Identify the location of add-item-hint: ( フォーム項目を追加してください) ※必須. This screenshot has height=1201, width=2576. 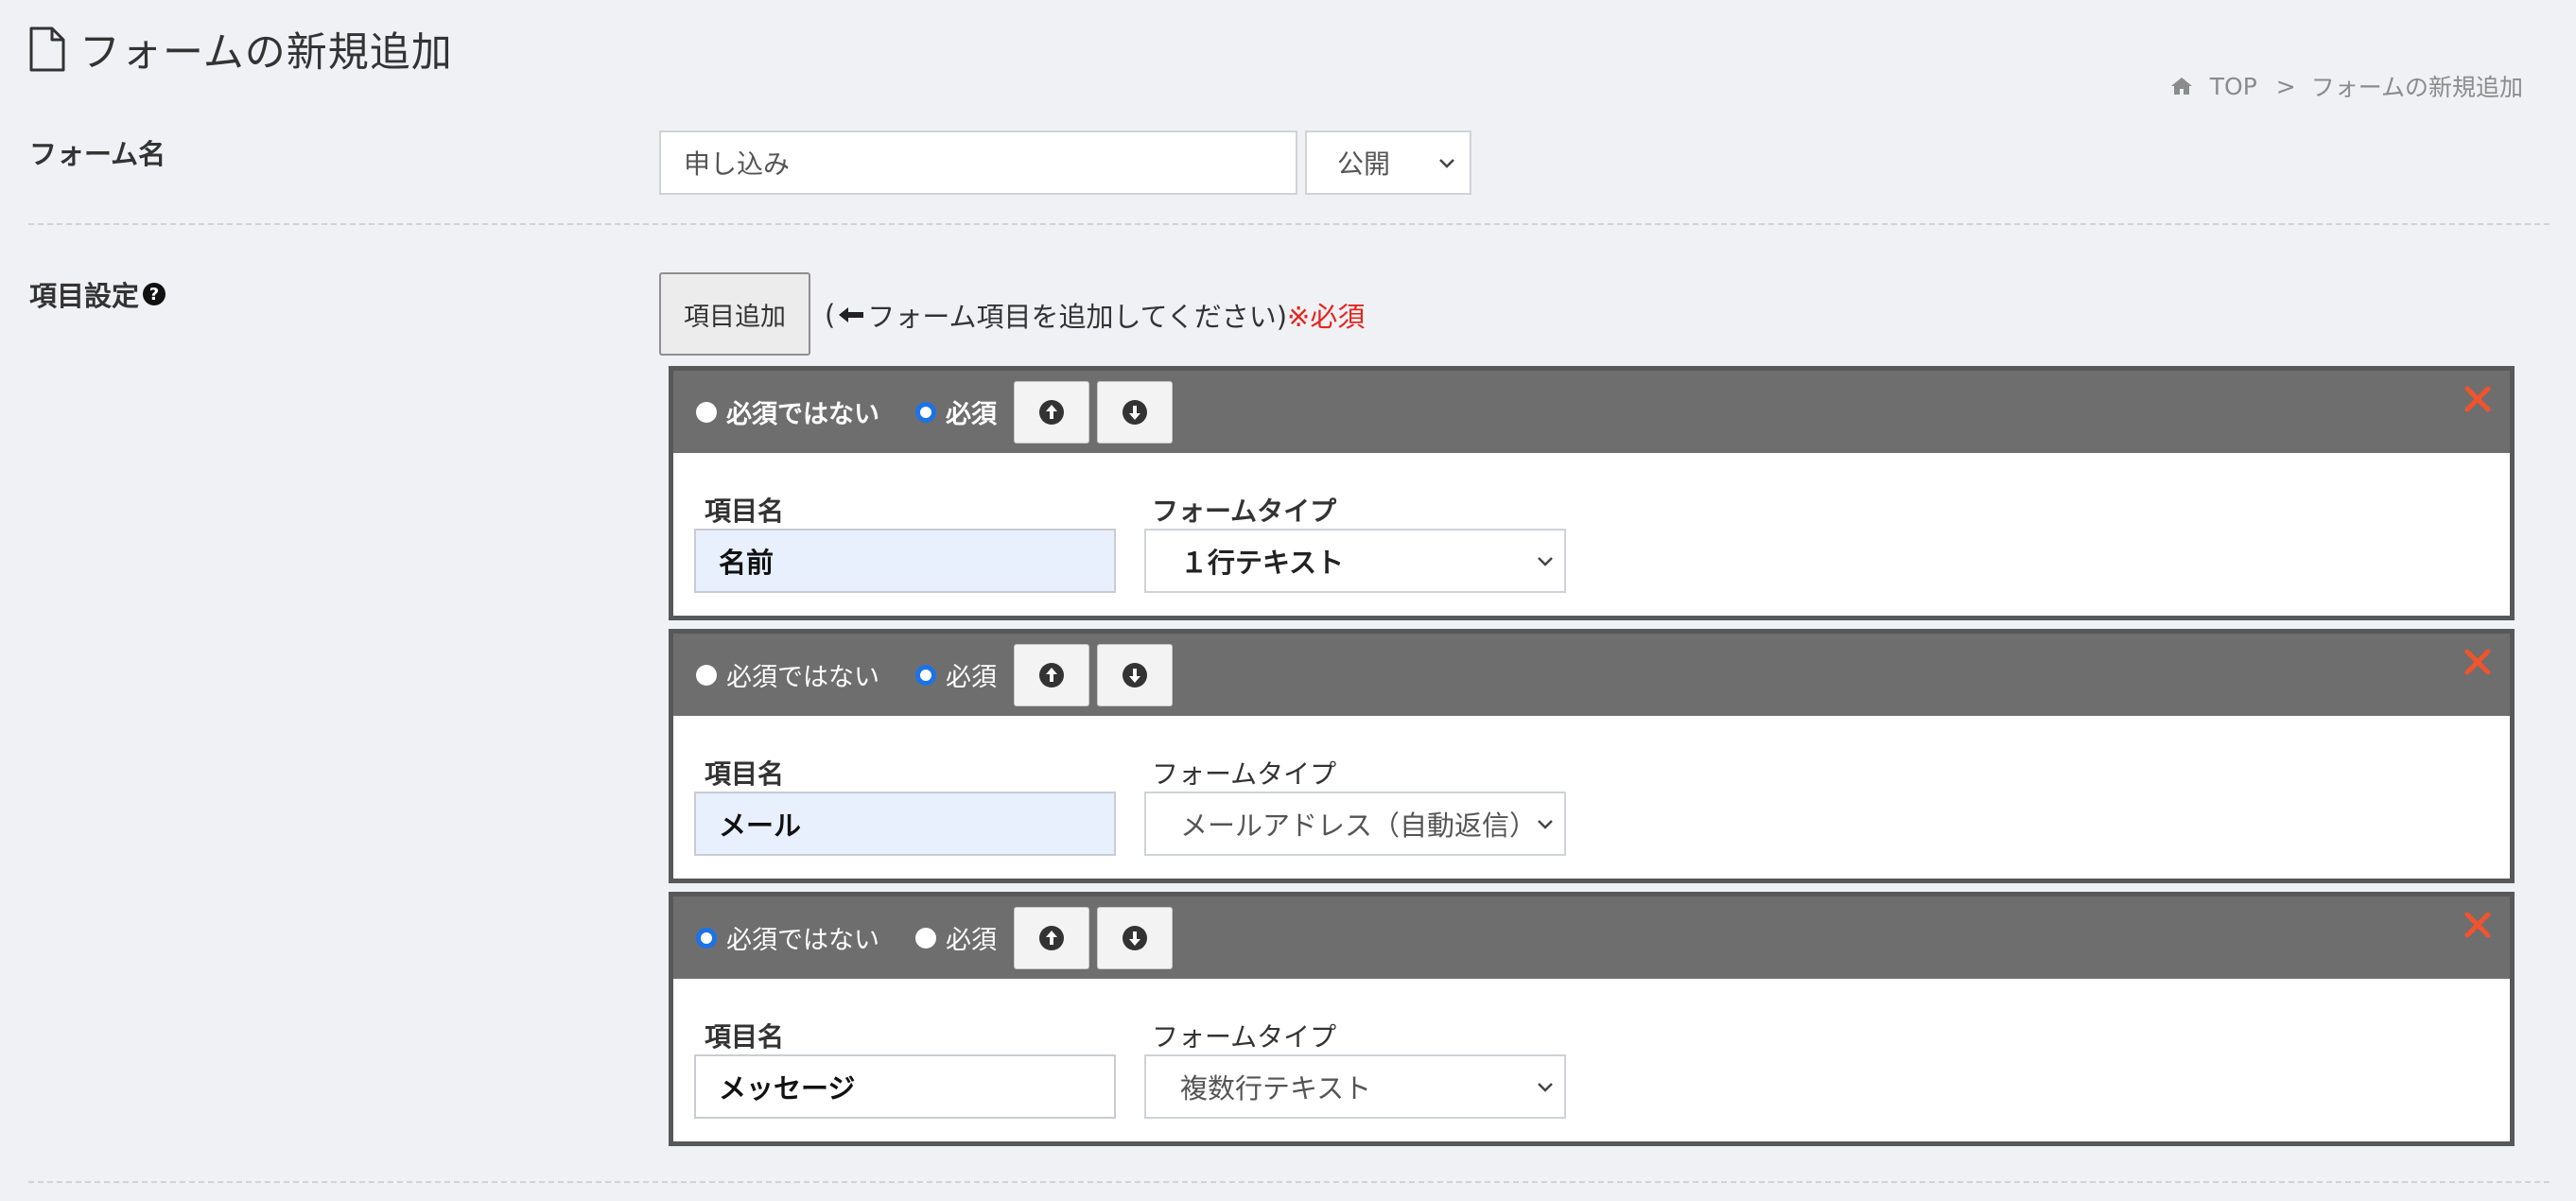
(1095, 315).